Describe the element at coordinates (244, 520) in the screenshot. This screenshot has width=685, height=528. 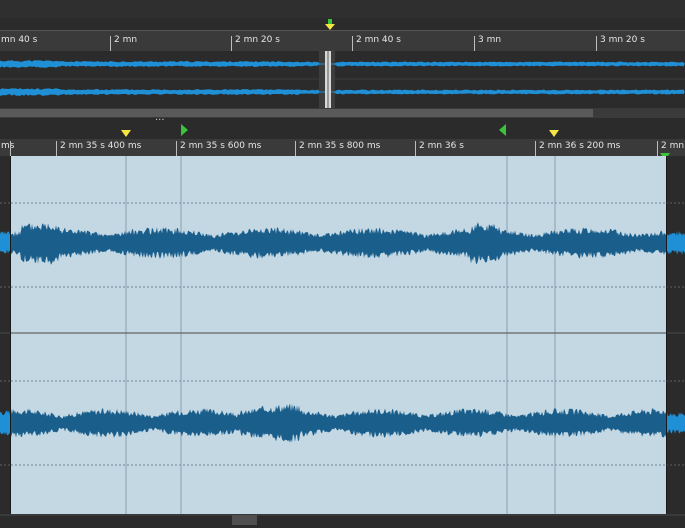
I see `detail-scrollbar-thumb` at that location.